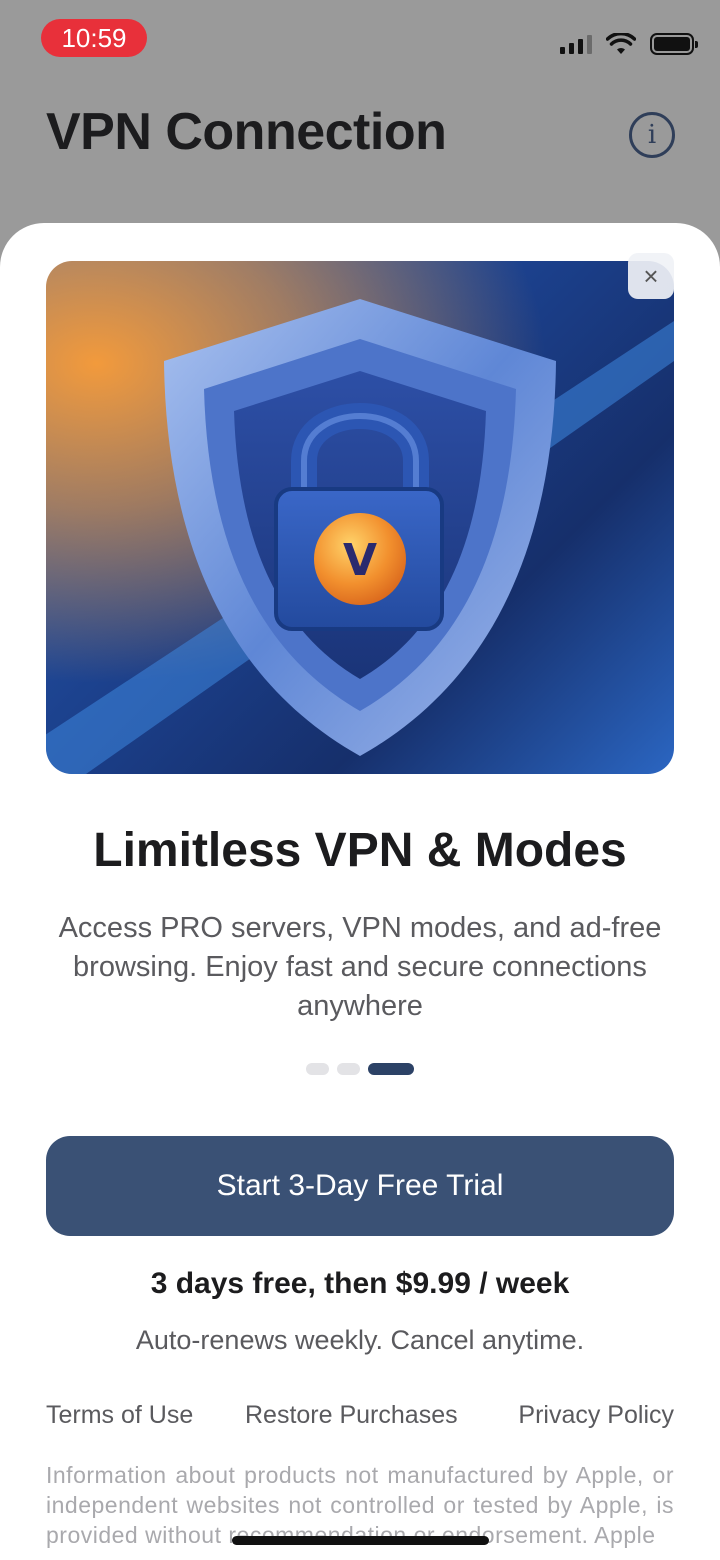 The height and width of the screenshot is (1560, 720). Describe the element at coordinates (360, 1540) in the screenshot. I see `home-indicator` at that location.